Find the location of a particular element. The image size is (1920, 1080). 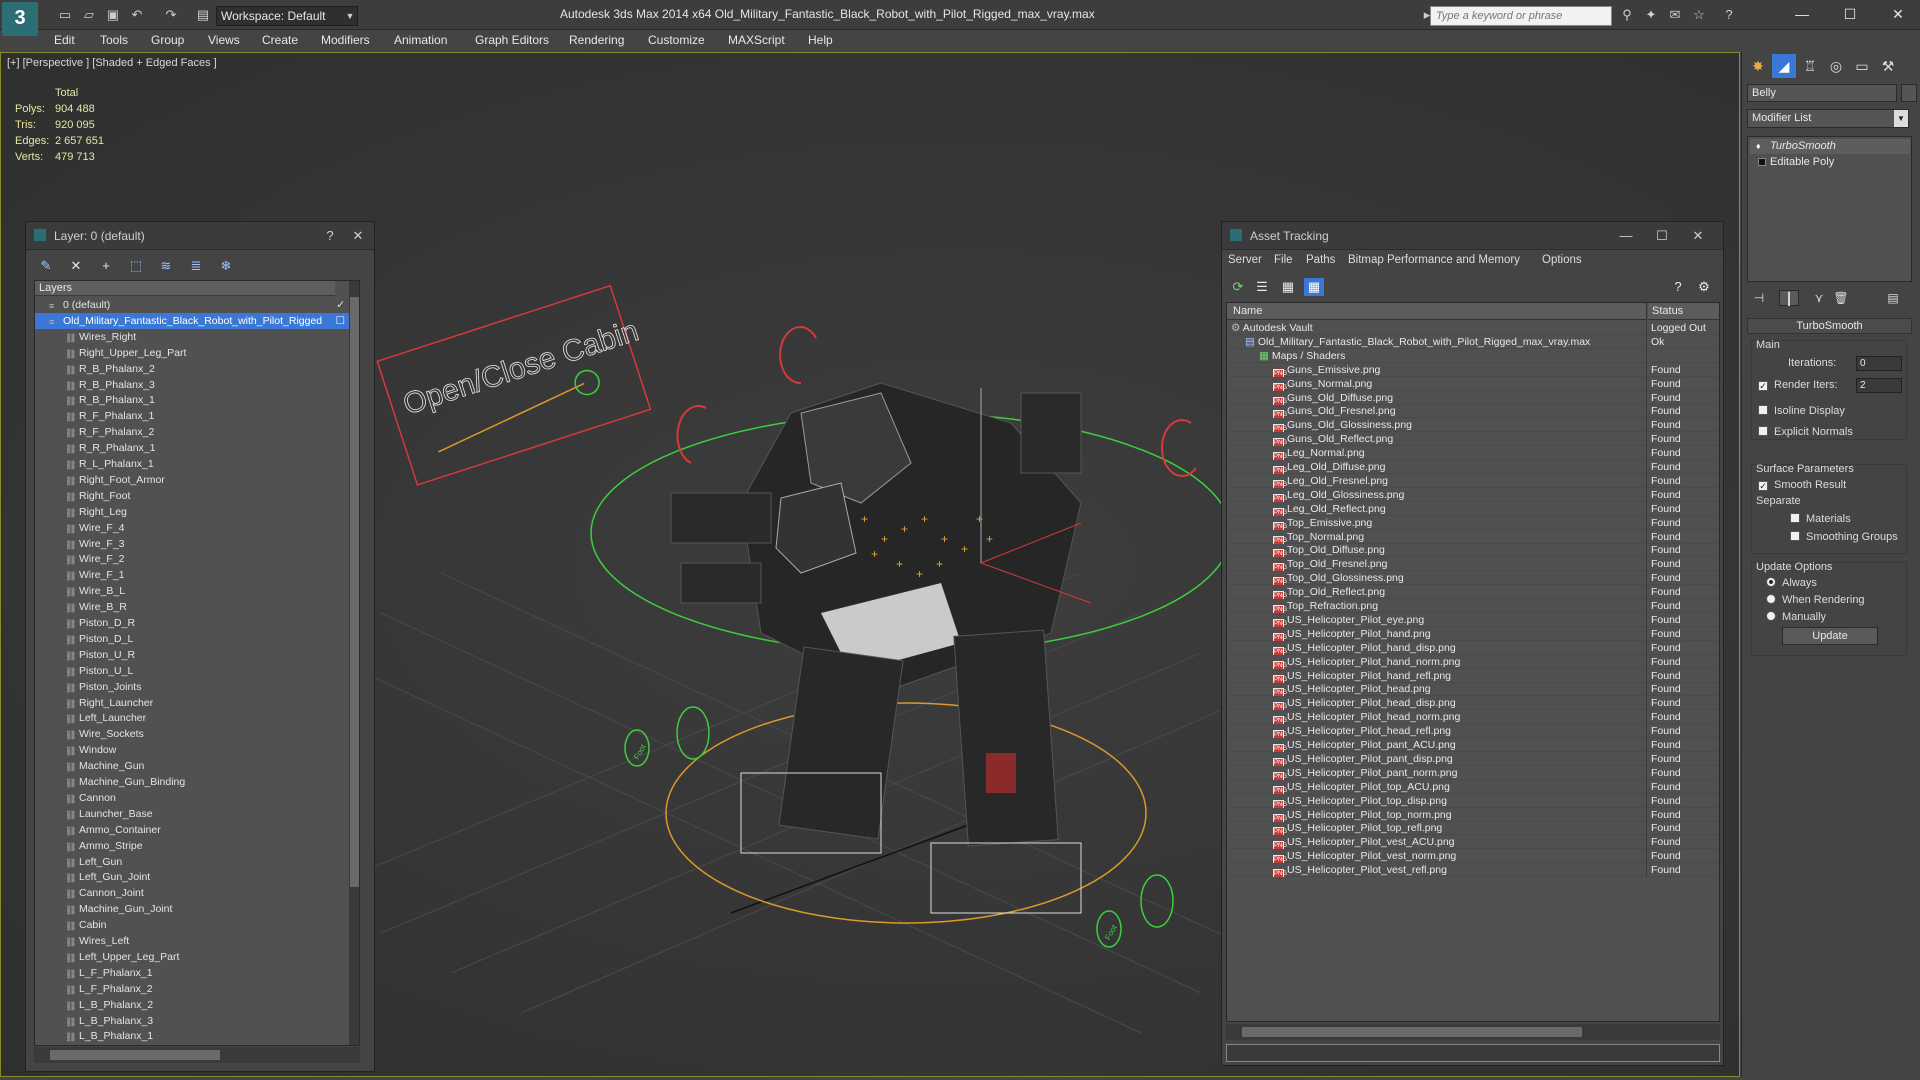

asset-row: PNGLeg_Normal.png Found is located at coordinates (1473, 453).